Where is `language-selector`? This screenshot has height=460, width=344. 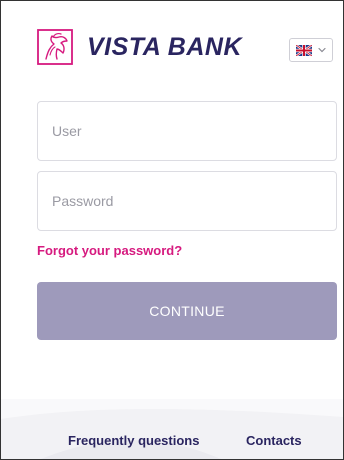
language-selector is located at coordinates (311, 50).